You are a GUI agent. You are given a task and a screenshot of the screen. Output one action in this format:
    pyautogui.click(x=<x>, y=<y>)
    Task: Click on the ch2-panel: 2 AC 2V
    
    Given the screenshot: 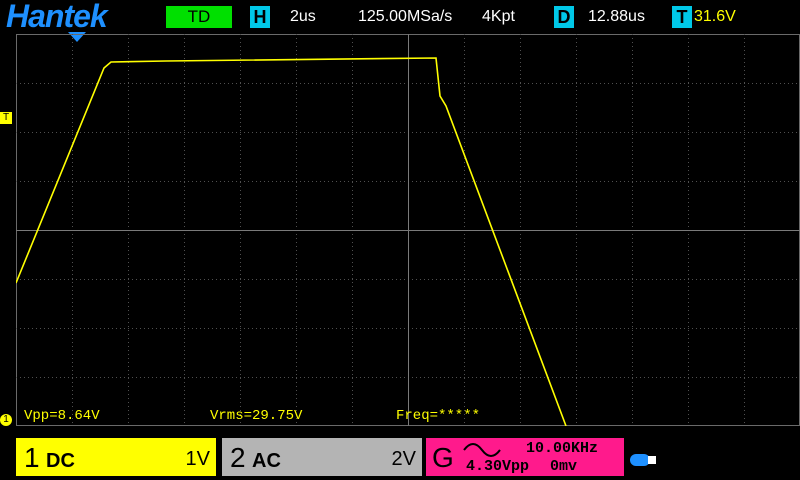 What is the action you would take?
    pyautogui.click(x=322, y=457)
    